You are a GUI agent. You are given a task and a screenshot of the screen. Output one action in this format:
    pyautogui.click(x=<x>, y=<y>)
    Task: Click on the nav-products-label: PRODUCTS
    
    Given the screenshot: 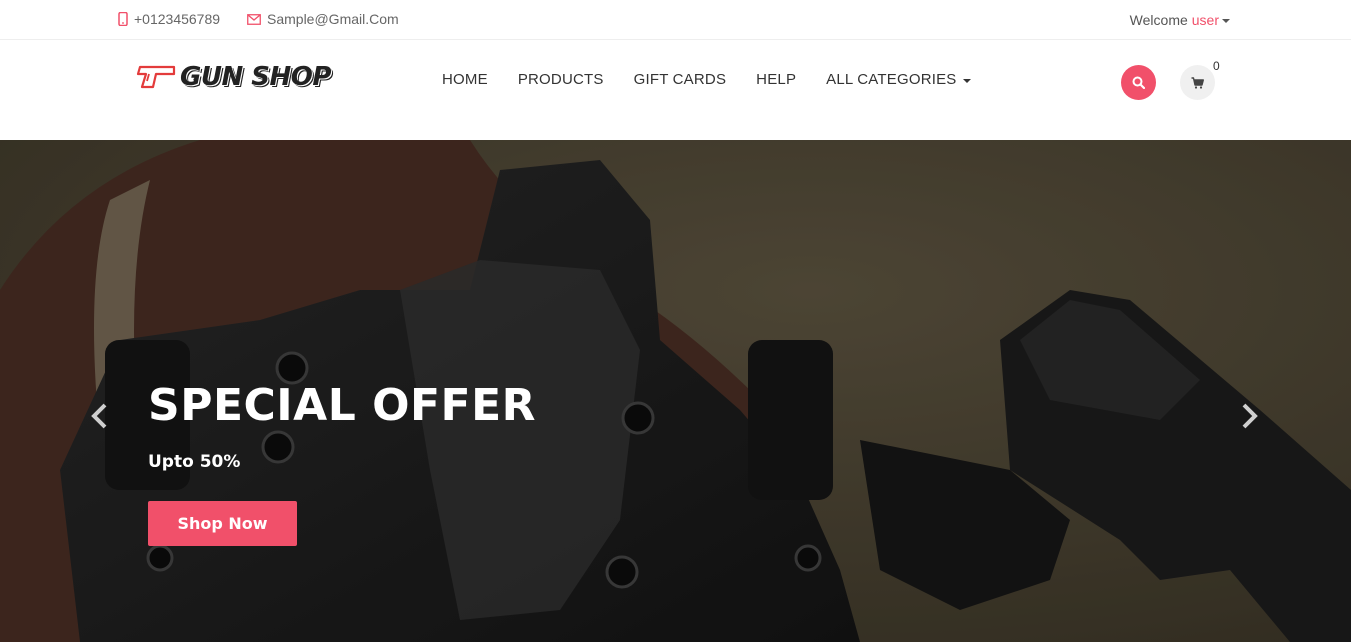 What is the action you would take?
    pyautogui.click(x=560, y=79)
    